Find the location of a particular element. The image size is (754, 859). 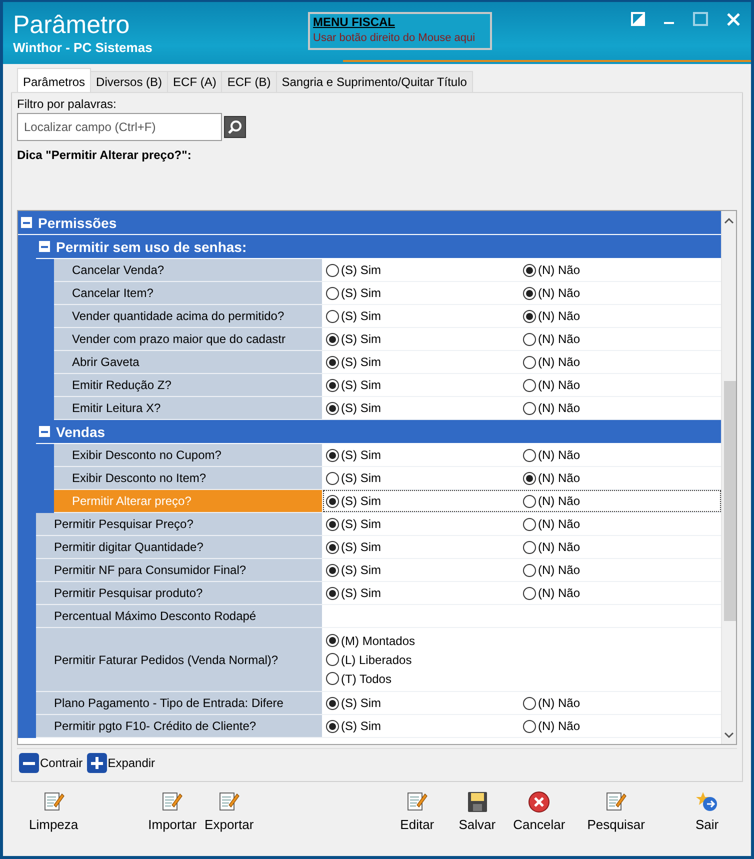

tab: ECF (A) is located at coordinates (194, 81).